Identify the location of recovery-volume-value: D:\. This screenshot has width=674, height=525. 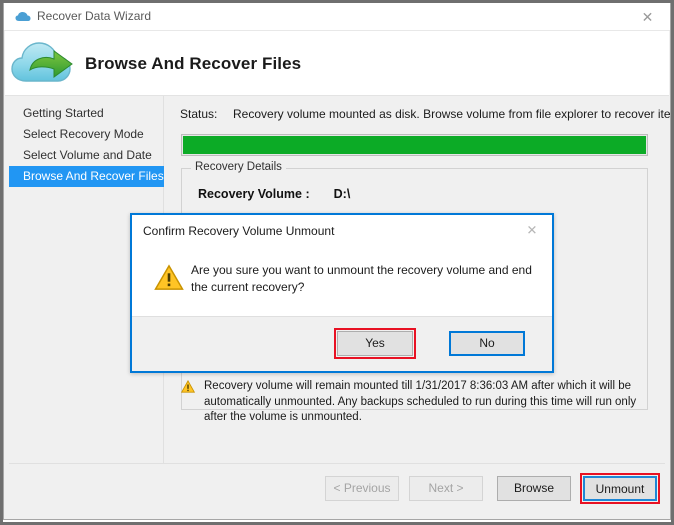
(342, 194).